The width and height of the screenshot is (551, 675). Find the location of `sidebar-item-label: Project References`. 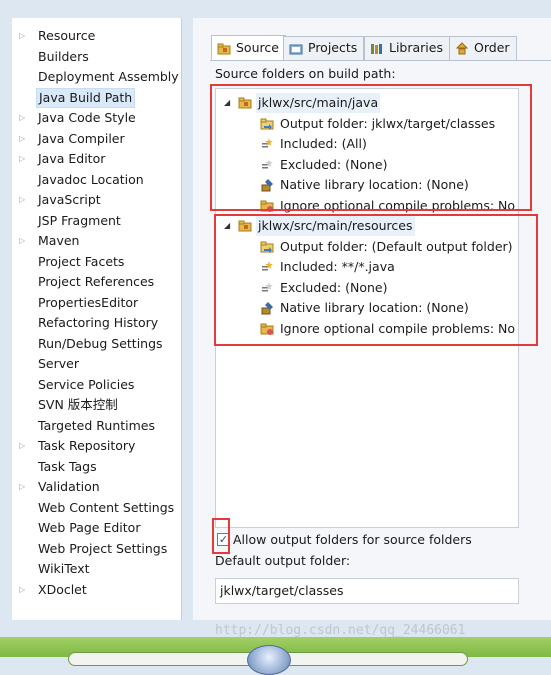

sidebar-item-label: Project References is located at coordinates (96, 281).